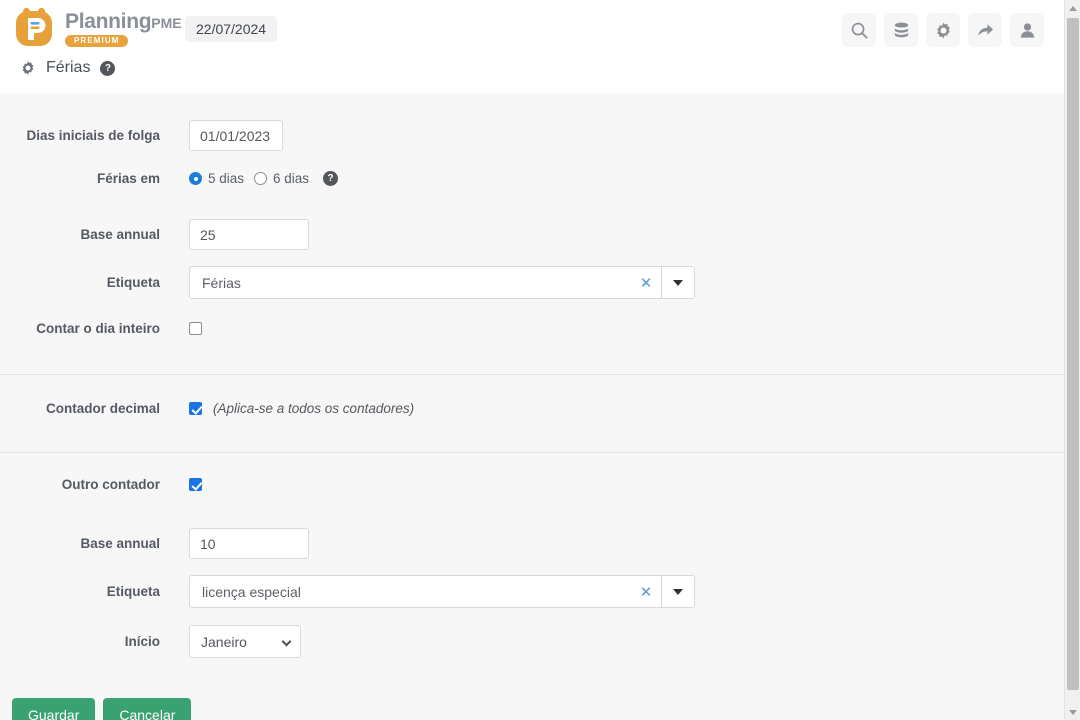 Image resolution: width=1080 pixels, height=720 pixels. I want to click on radio-option-6-dias: 6 dias, so click(281, 178).